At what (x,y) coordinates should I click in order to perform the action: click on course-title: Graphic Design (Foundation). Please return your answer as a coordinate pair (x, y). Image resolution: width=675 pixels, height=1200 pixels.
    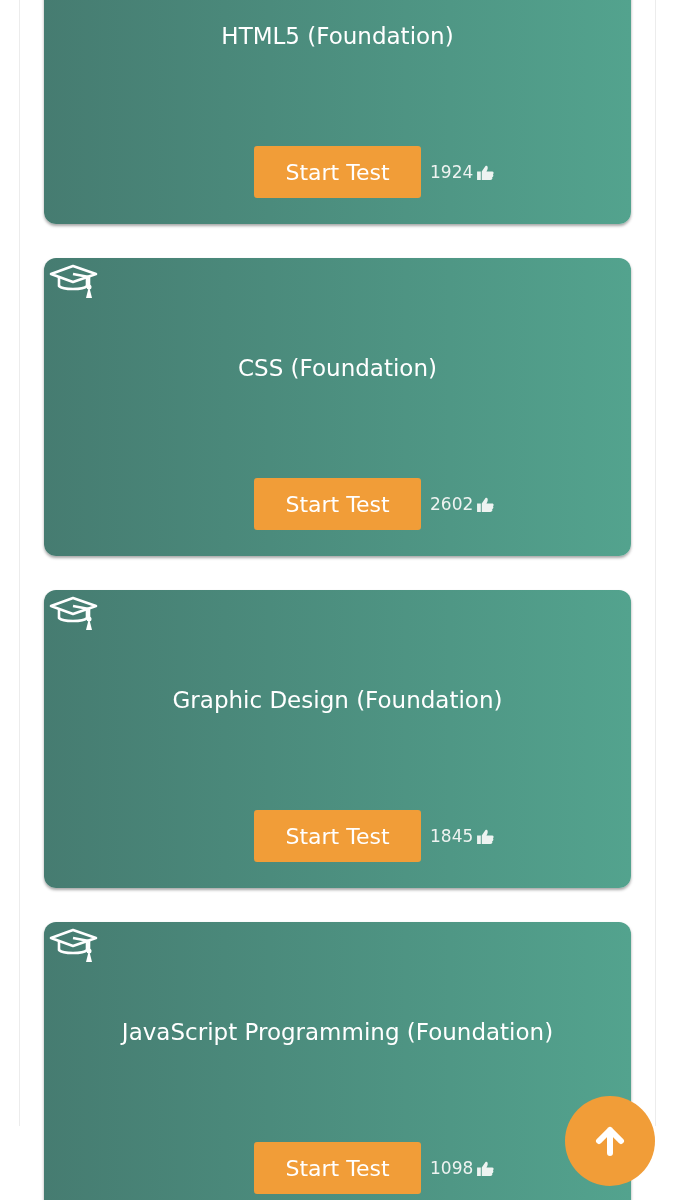
    Looking at the image, I should click on (337, 700).